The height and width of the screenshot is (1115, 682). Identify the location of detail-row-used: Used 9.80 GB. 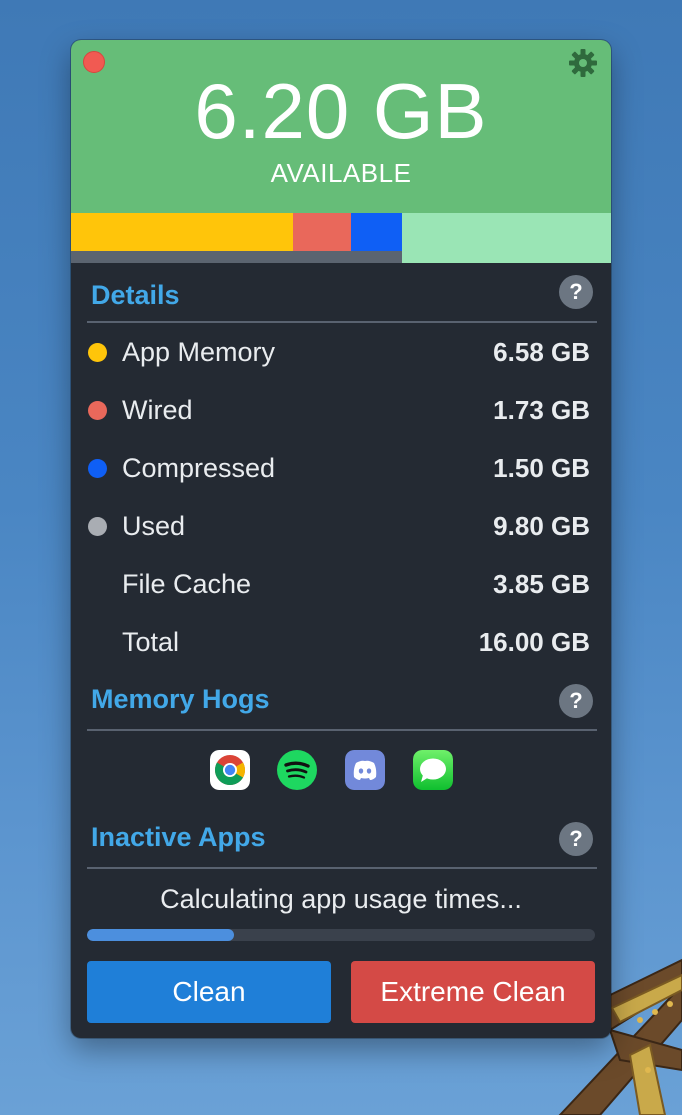
(341, 526).